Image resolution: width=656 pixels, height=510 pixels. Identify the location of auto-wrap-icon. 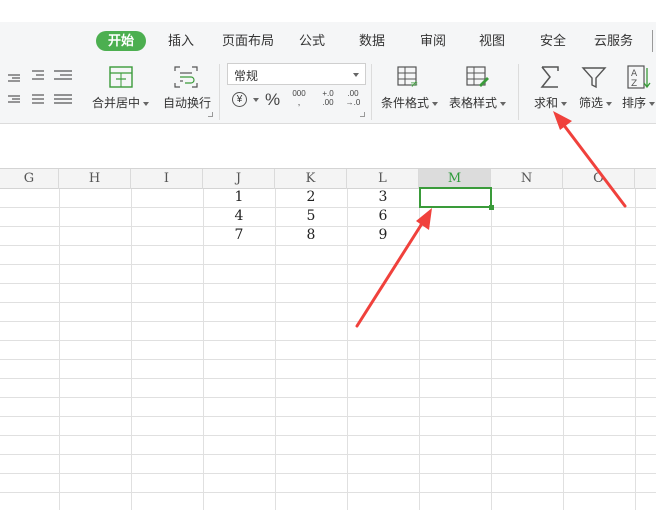
(186, 77).